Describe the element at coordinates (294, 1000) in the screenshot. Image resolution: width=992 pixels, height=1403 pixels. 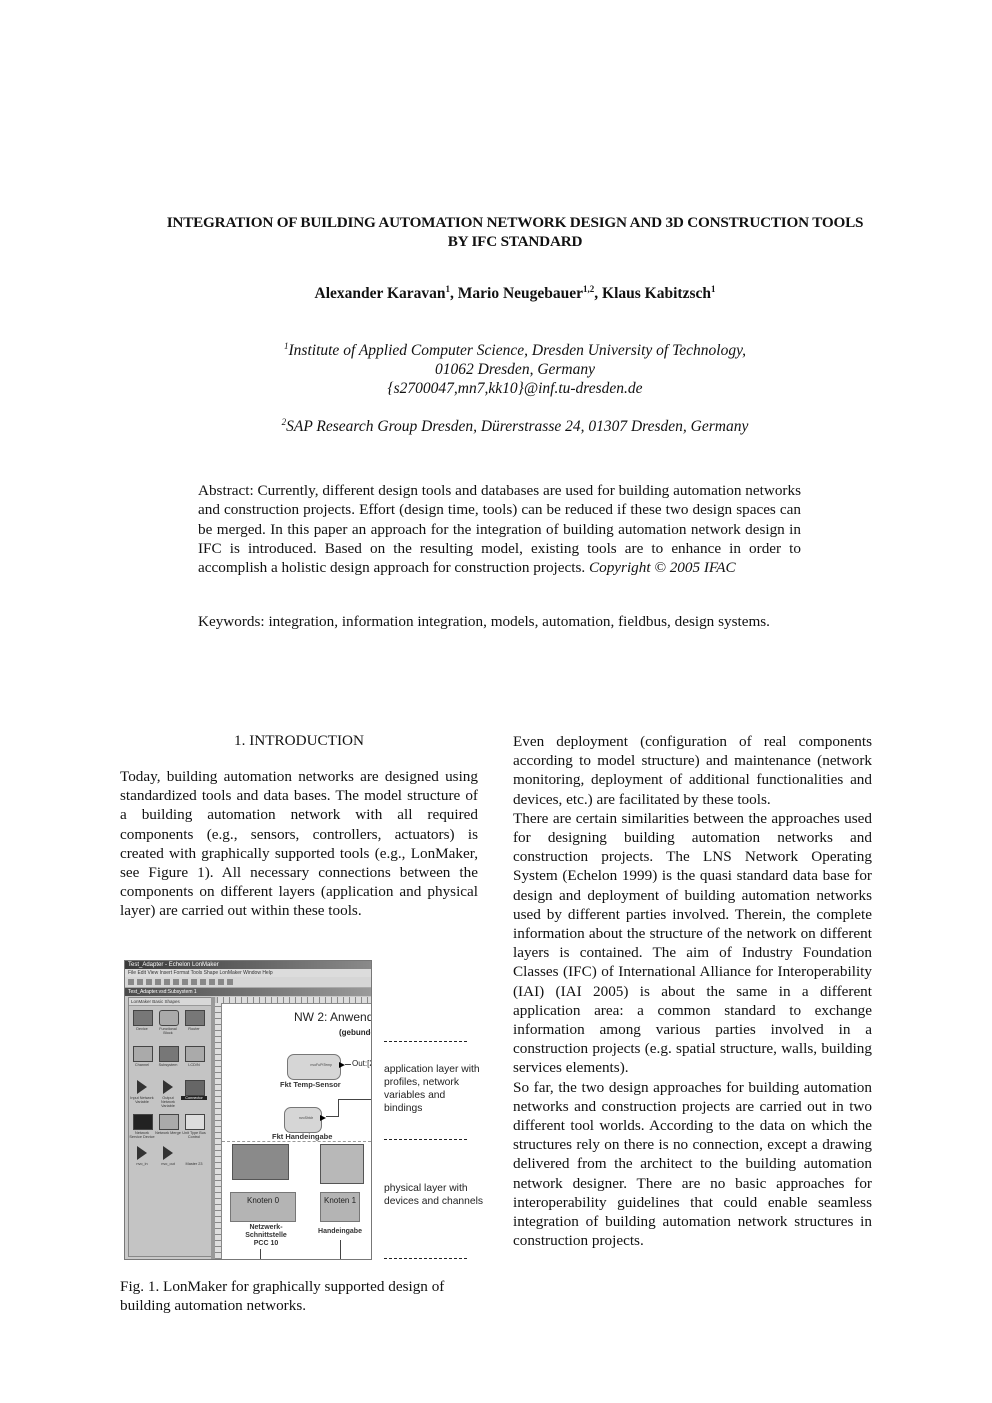
I see `horizontal-ruler` at that location.